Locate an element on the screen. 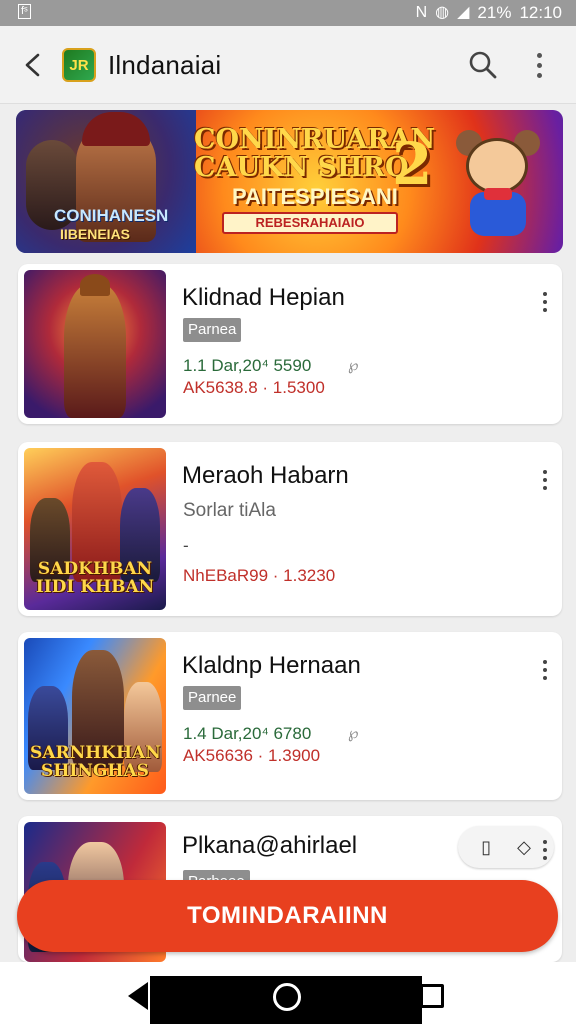  game-name: Klaldnp Hernaan is located at coordinates (271, 665).